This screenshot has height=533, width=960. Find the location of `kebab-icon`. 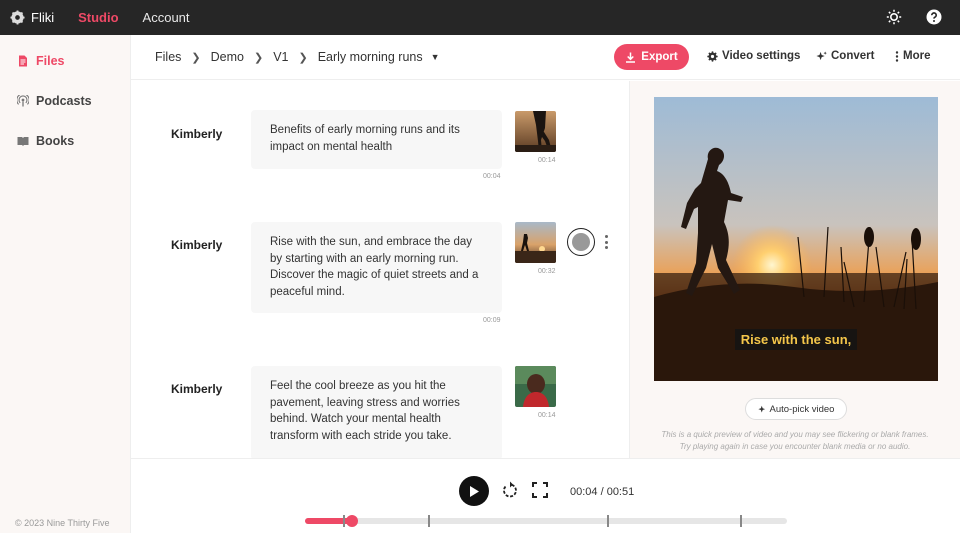

kebab-icon is located at coordinates (897, 56).